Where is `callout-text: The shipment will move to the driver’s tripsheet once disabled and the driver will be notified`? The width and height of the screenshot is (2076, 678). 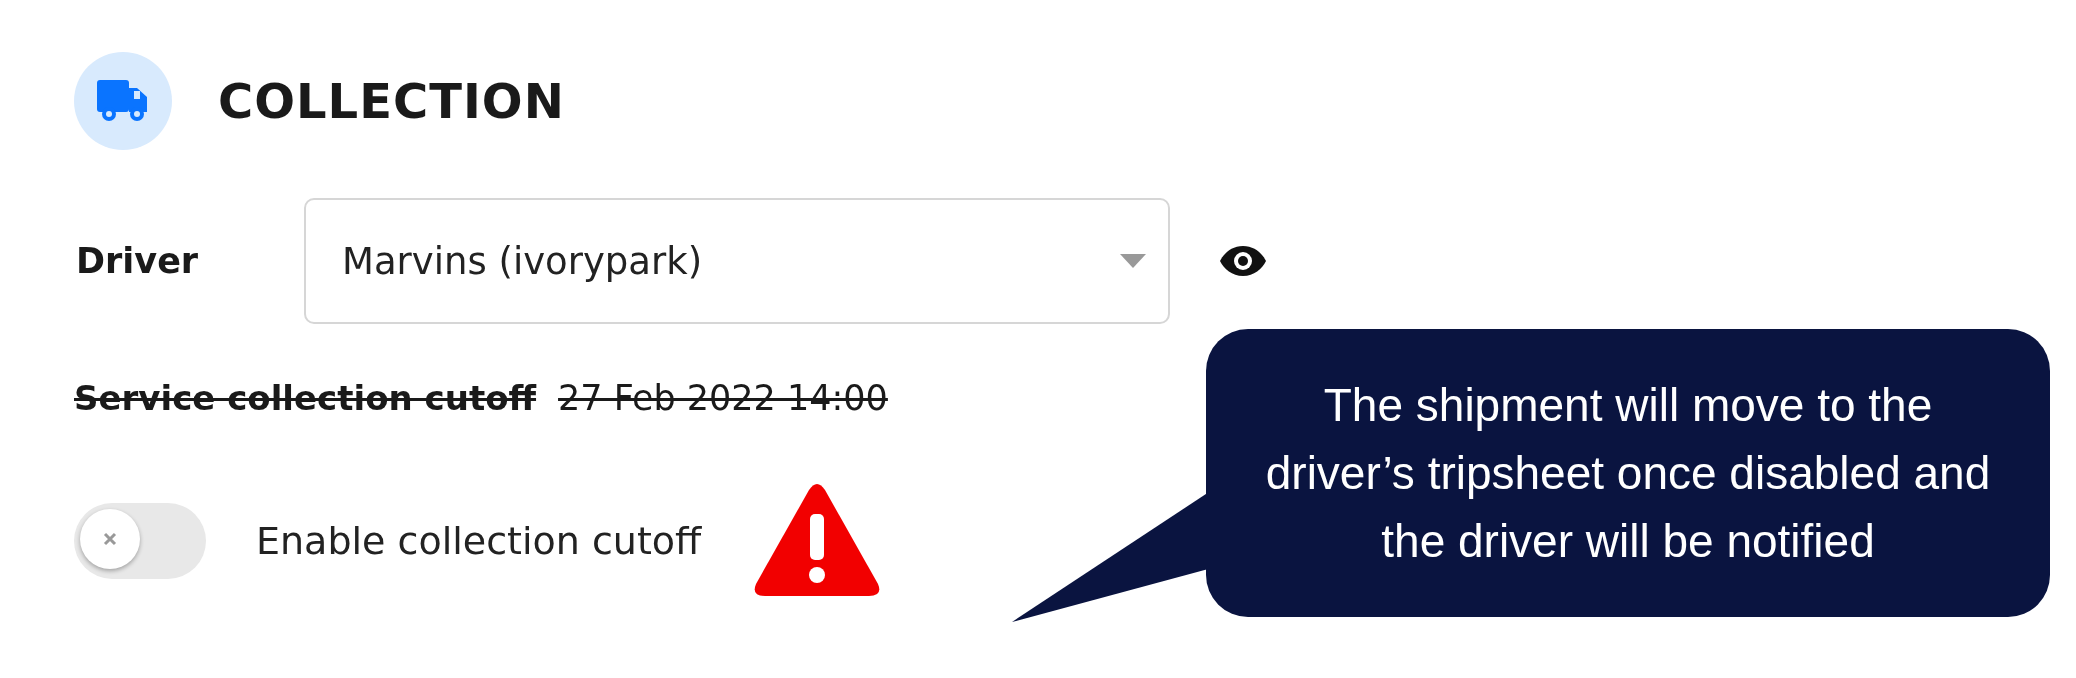 callout-text: The shipment will move to the driver’s tripsheet once disabled and the driver will be notified is located at coordinates (1628, 473).